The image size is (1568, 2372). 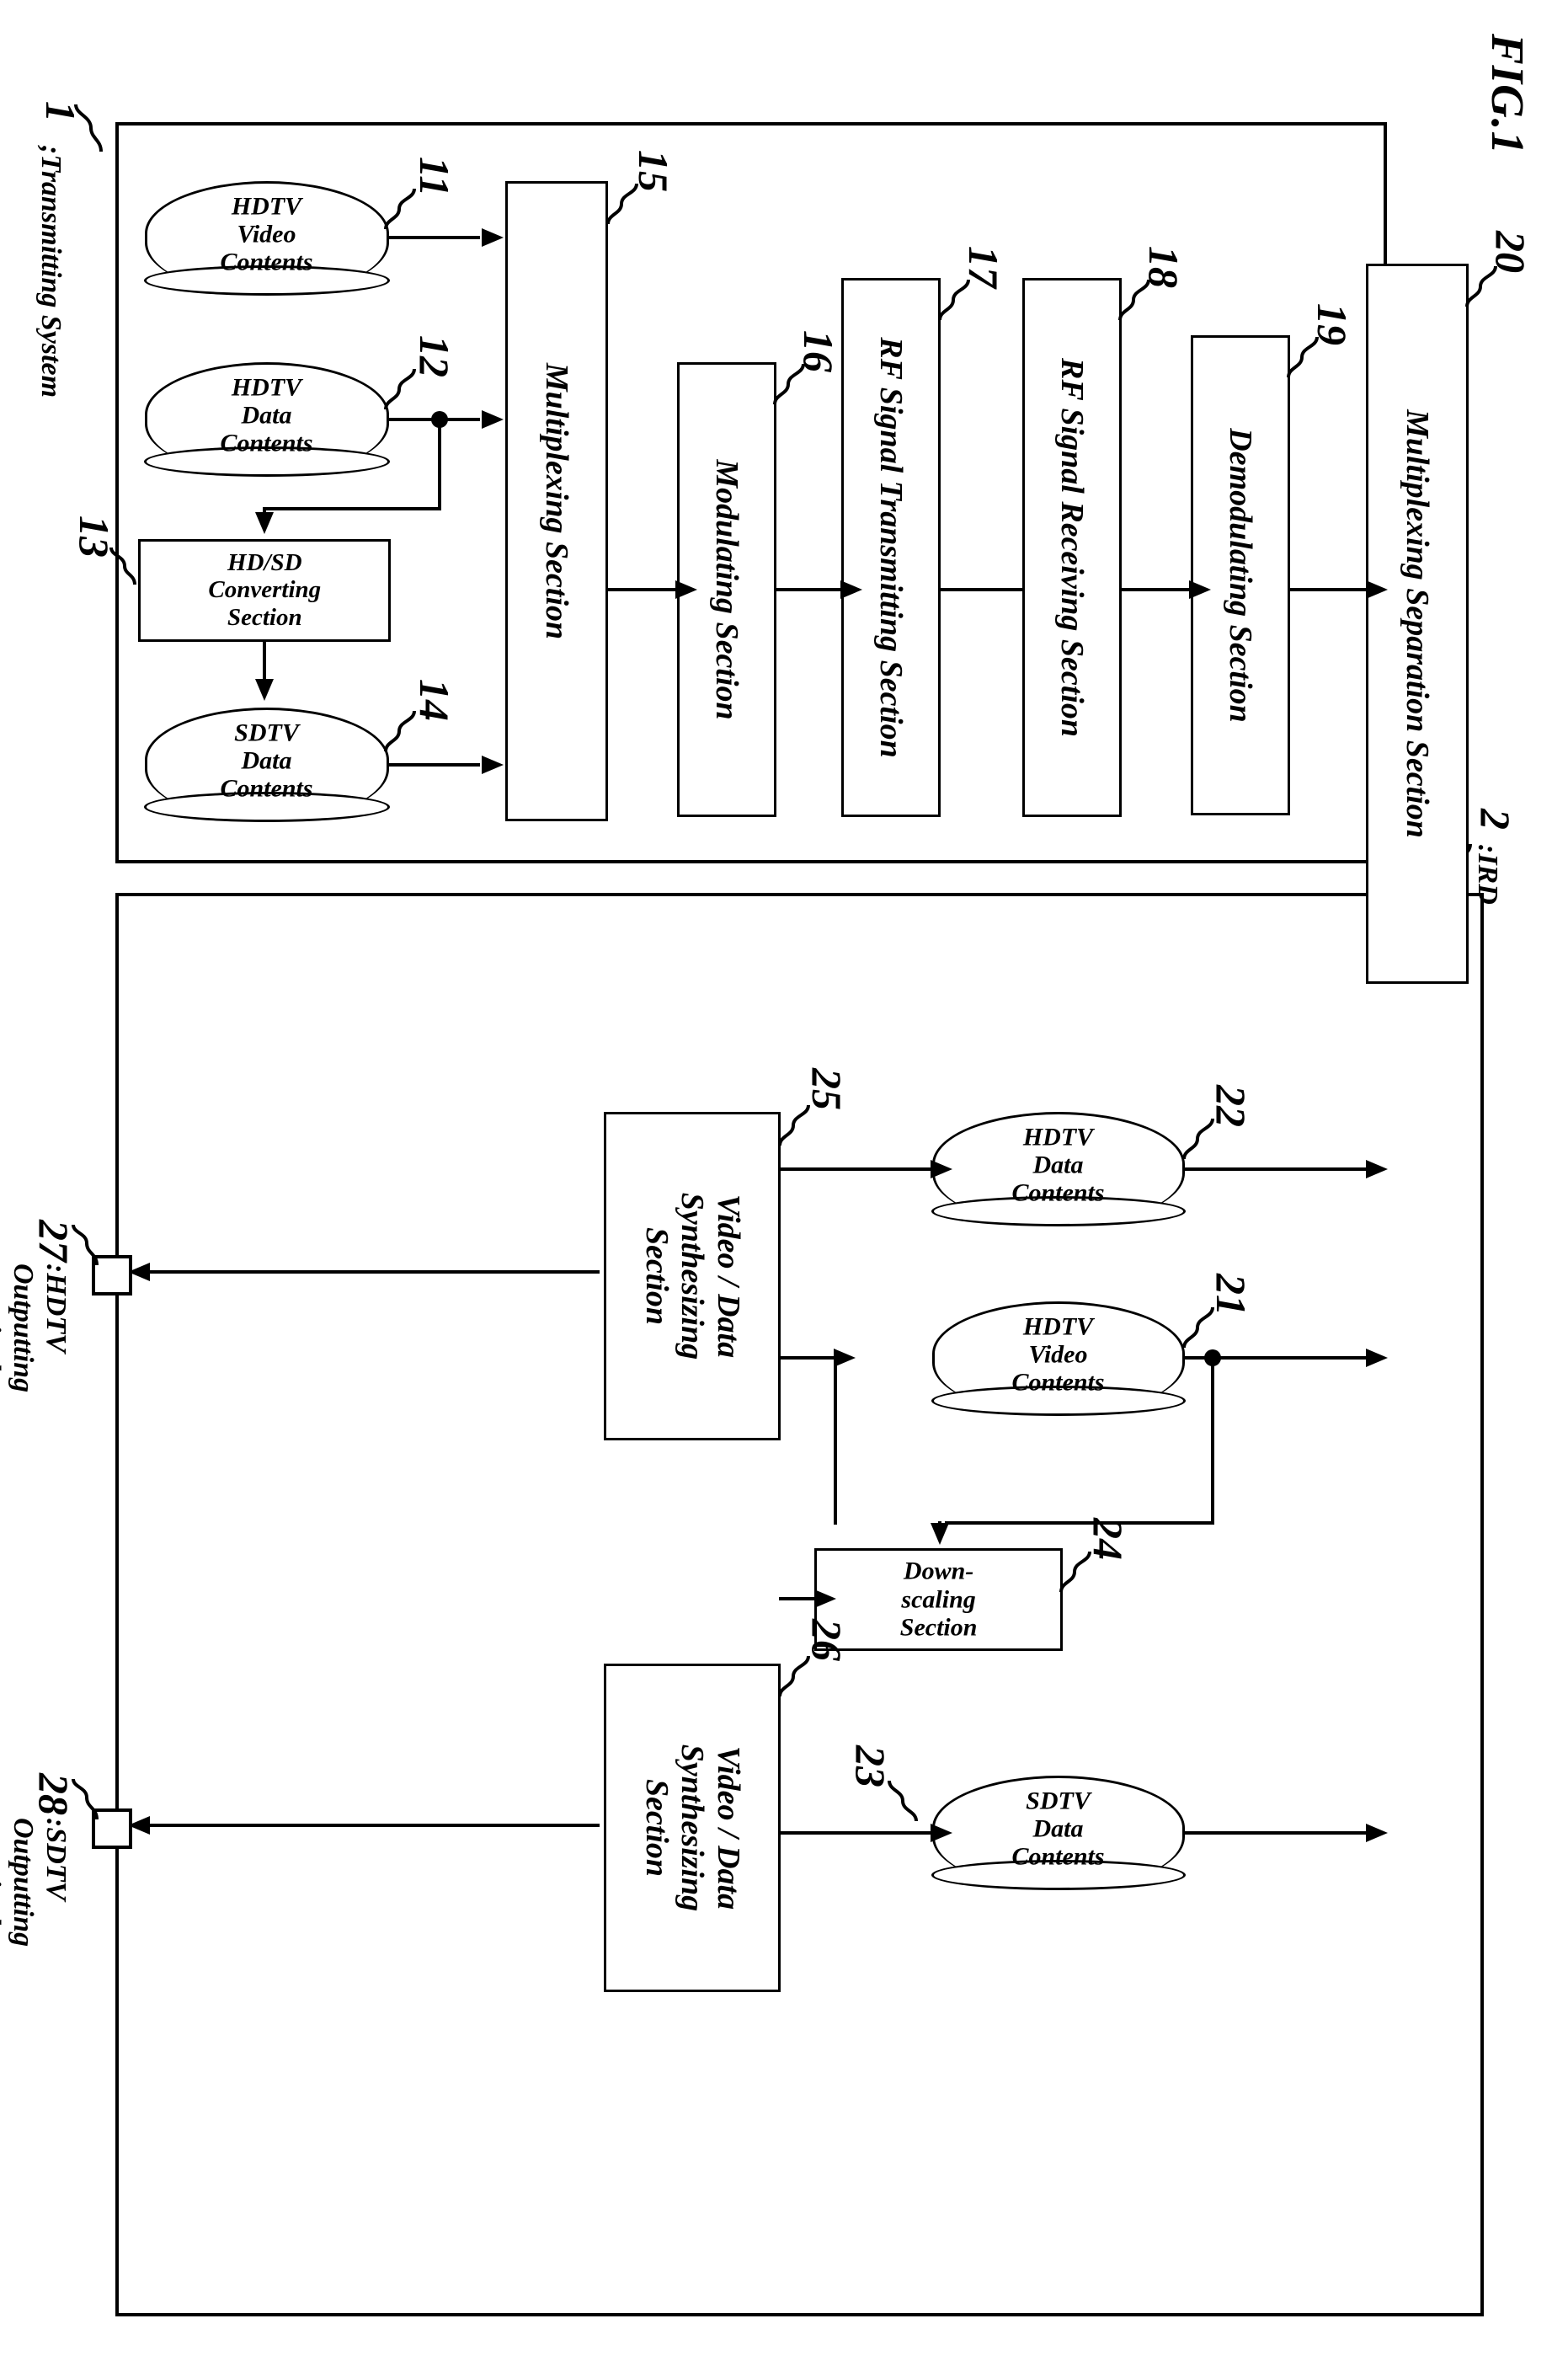 What do you see at coordinates (835, 1440) in the screenshot?
I see `conn-21-25-h` at bounding box center [835, 1440].